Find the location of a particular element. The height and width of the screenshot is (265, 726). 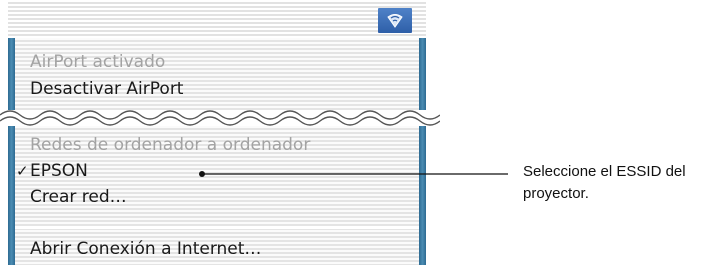

callout-leader-line is located at coordinates (353, 174).